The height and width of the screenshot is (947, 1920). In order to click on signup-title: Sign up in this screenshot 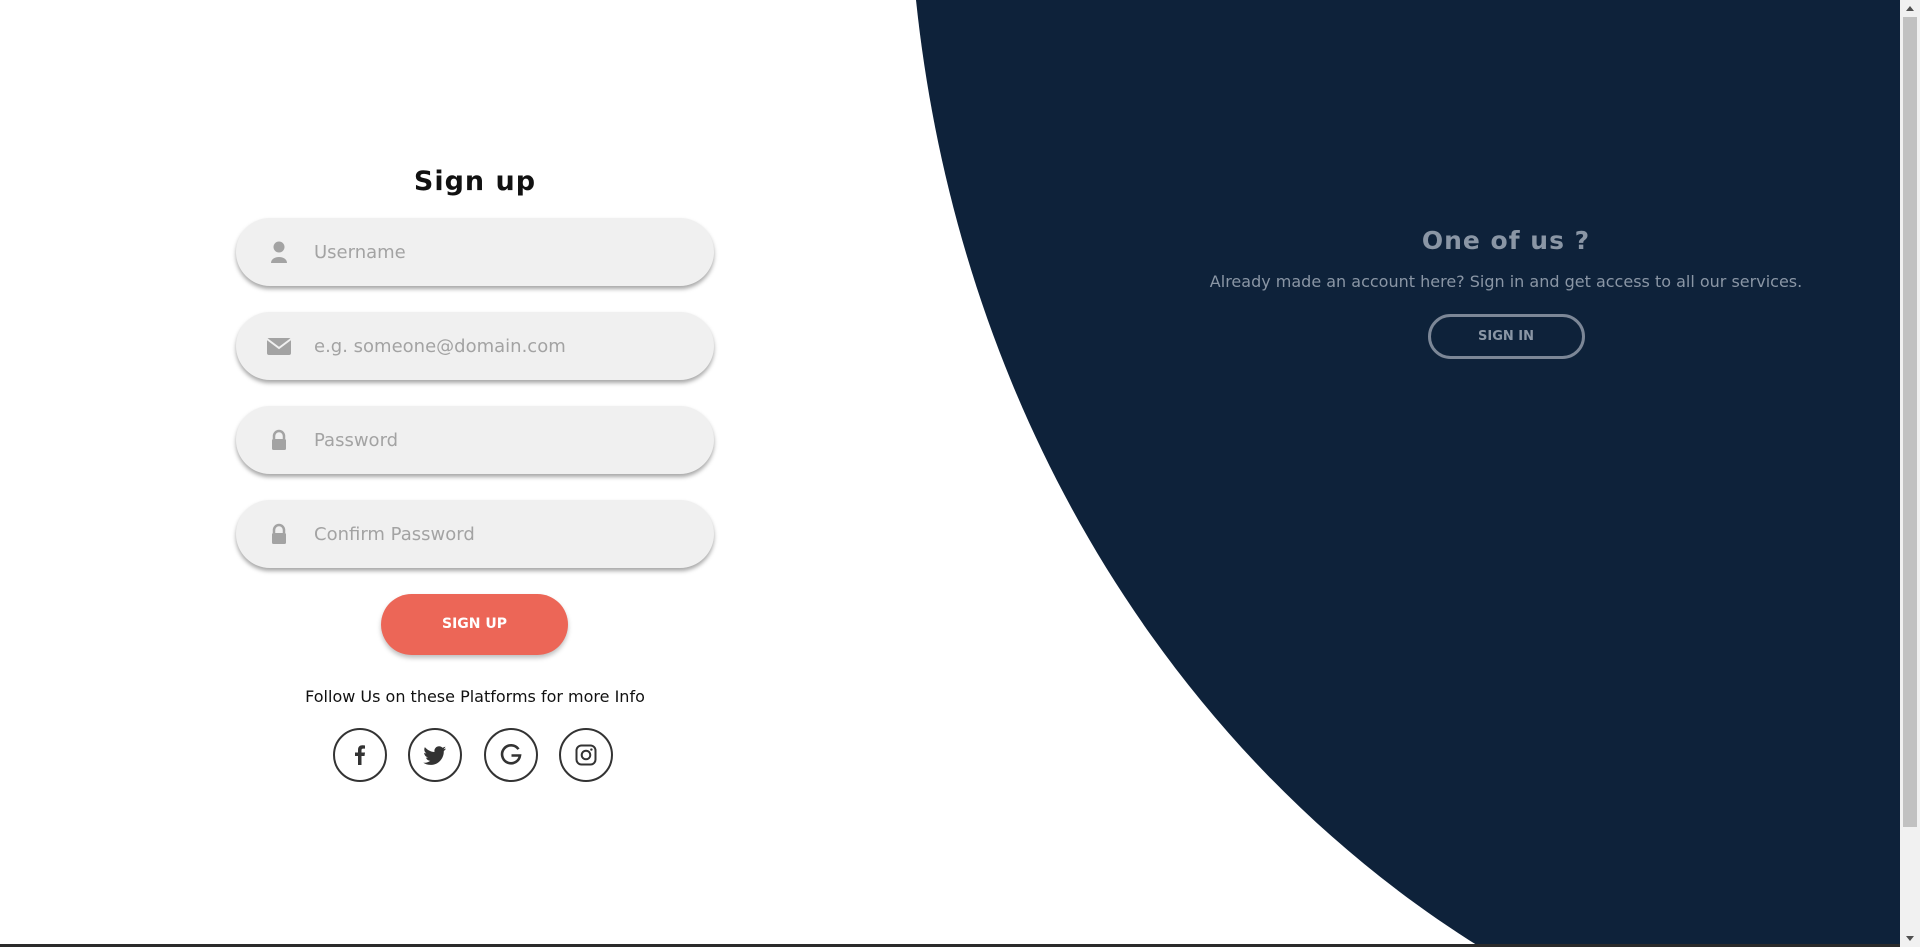, I will do `click(475, 181)`.